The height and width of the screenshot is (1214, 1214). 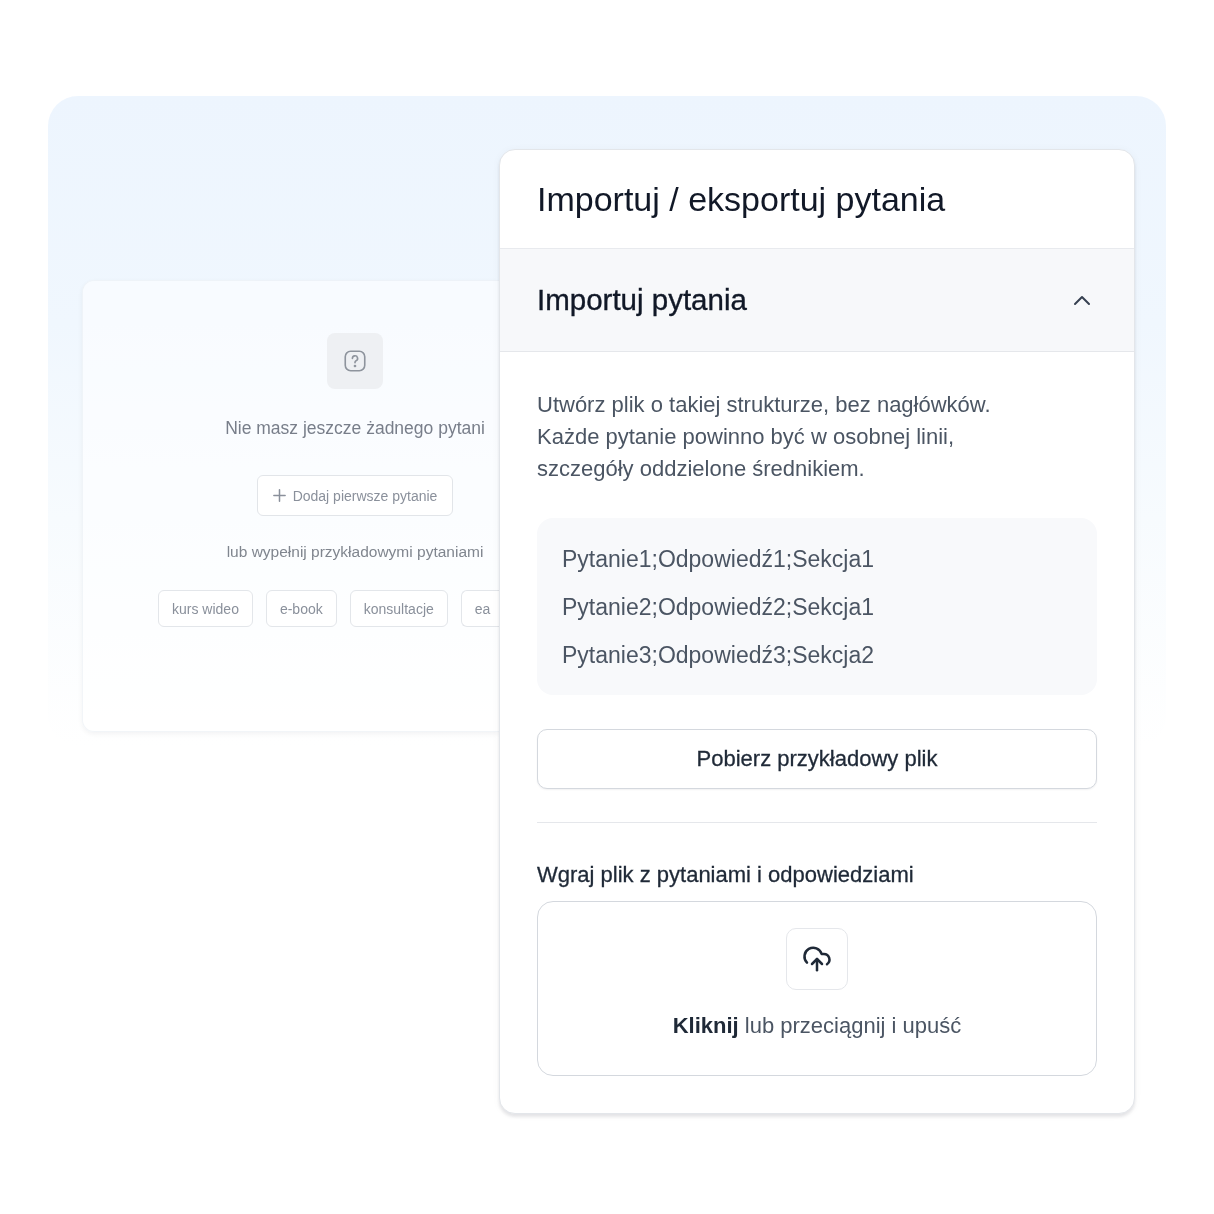 What do you see at coordinates (355, 495) in the screenshot?
I see `add-question-button: Dodaj pierwsze pytanie` at bounding box center [355, 495].